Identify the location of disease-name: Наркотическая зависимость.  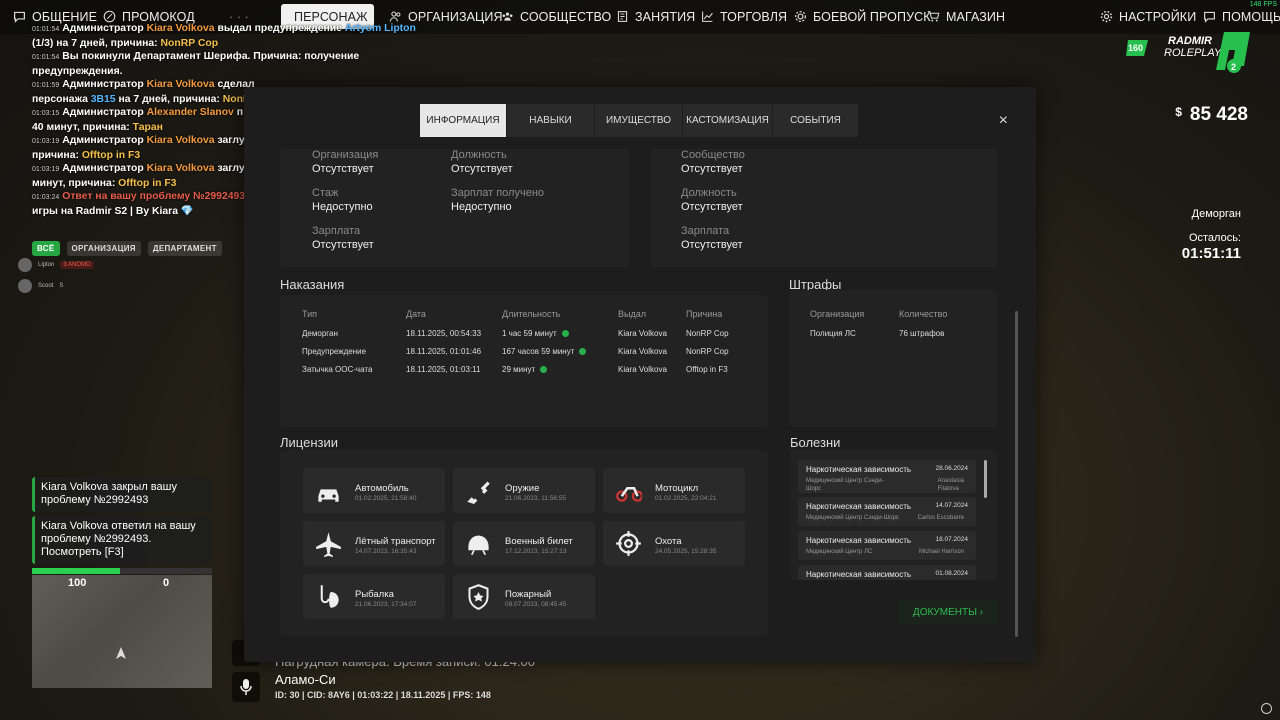
(859, 506).